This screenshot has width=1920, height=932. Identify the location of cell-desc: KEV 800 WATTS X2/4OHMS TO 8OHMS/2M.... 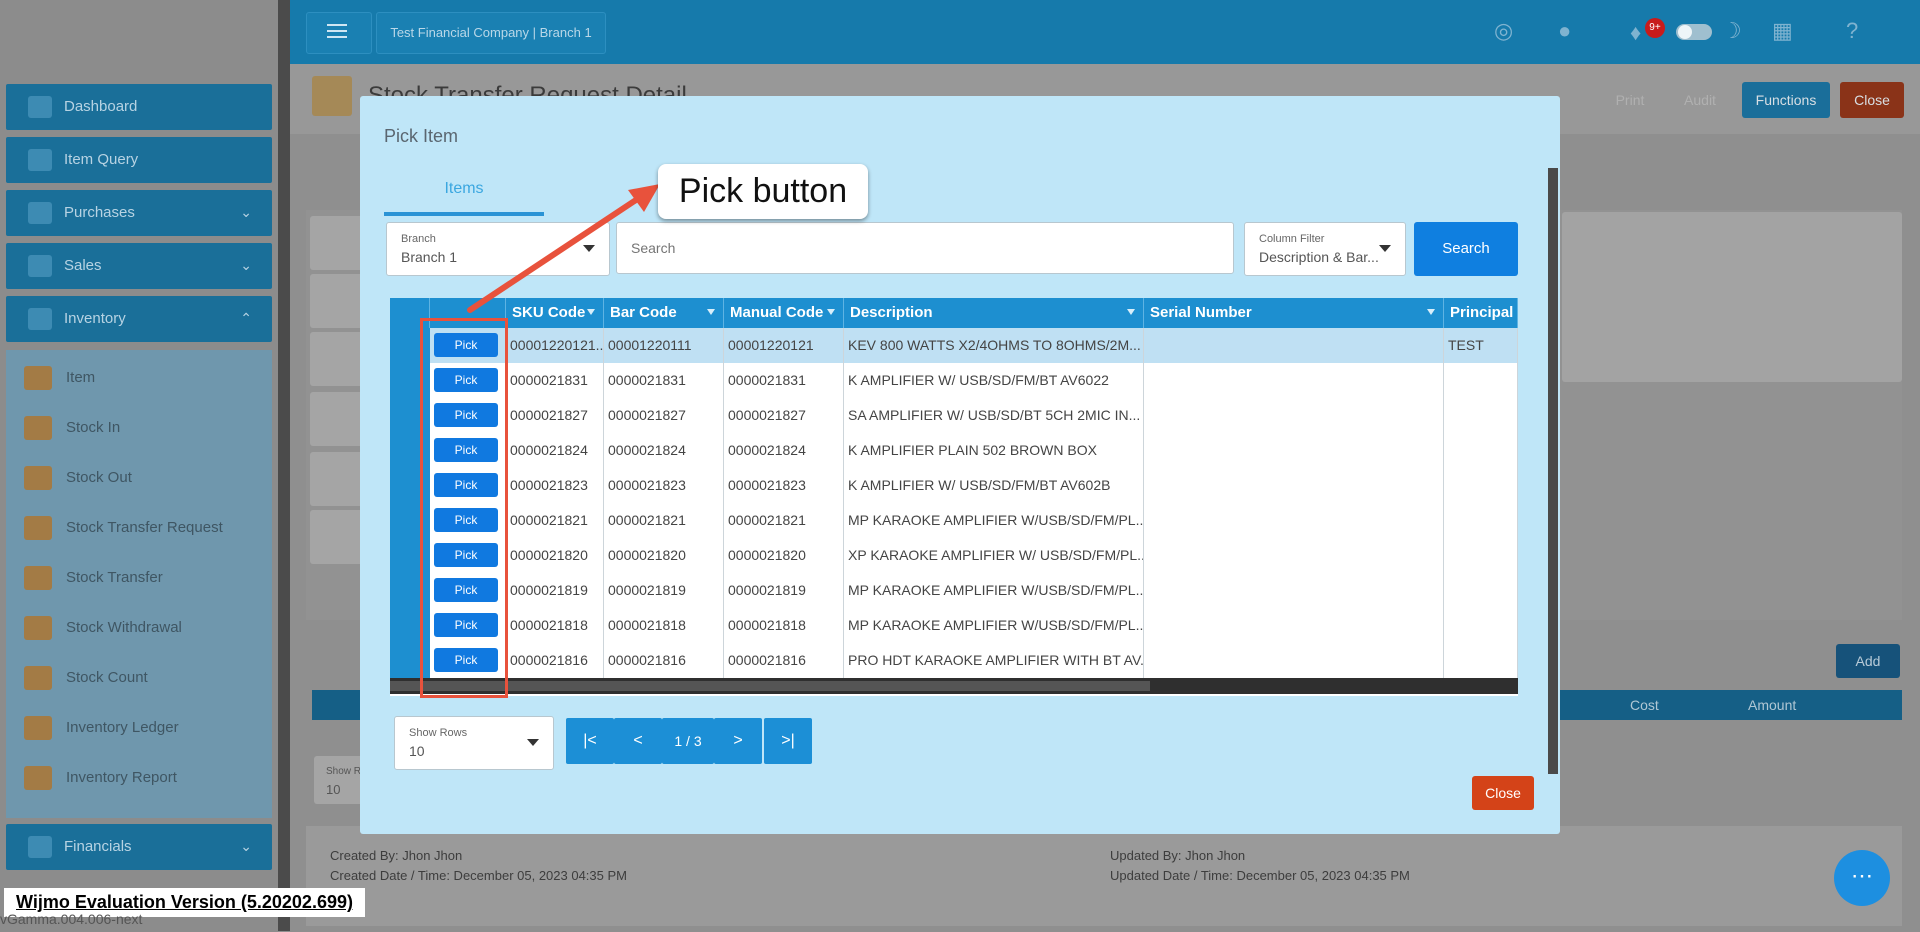
(994, 345).